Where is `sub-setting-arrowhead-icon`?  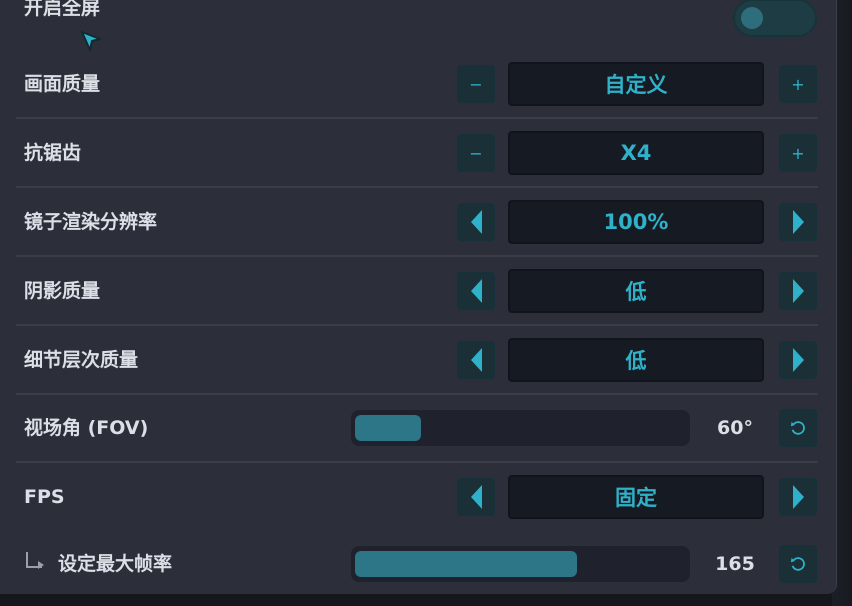 sub-setting-arrowhead-icon is located at coordinates (41, 565).